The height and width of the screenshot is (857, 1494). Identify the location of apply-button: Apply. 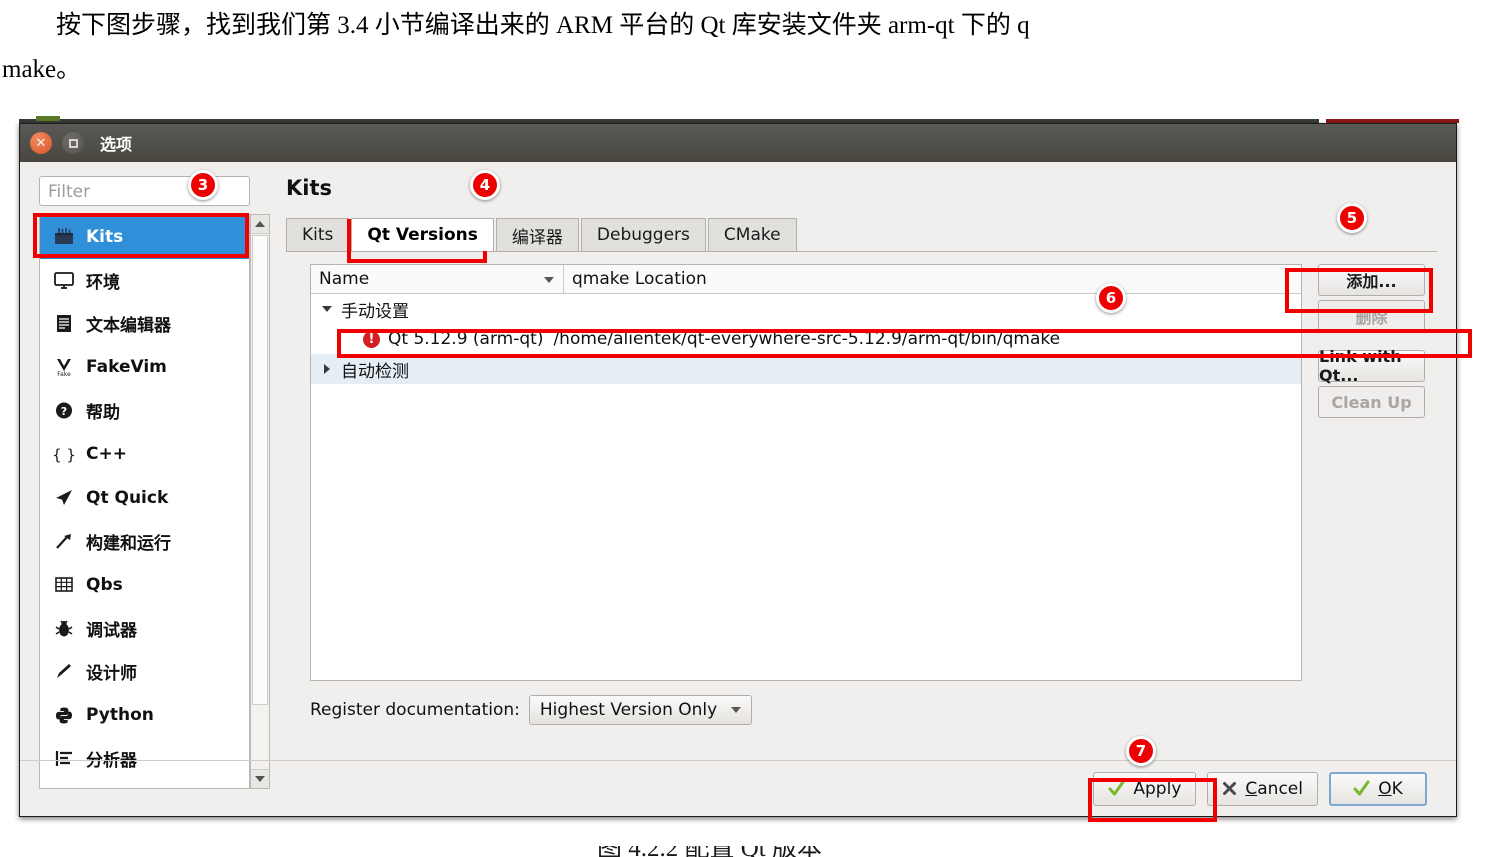
(1145, 788).